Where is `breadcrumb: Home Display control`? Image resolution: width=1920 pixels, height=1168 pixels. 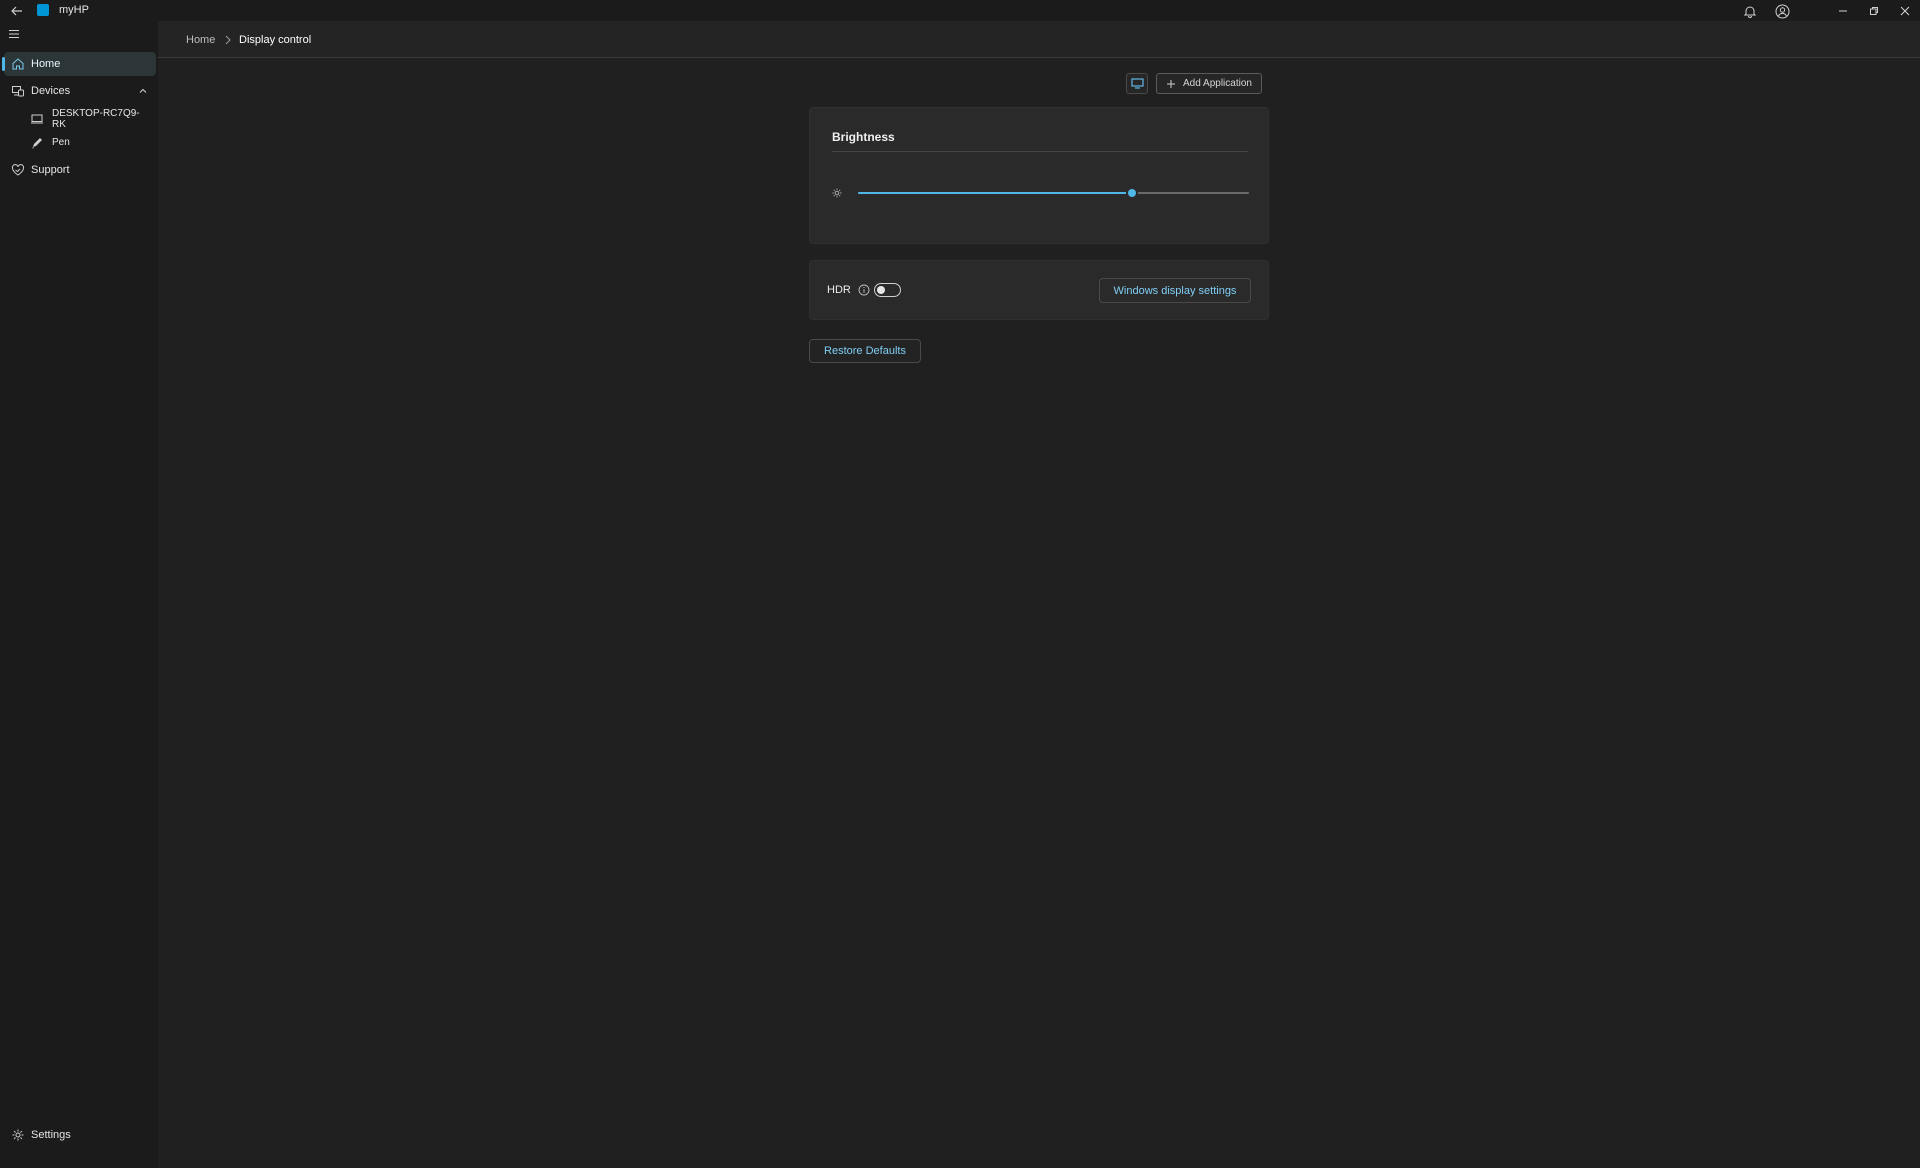 breadcrumb: Home Display control is located at coordinates (1039, 39).